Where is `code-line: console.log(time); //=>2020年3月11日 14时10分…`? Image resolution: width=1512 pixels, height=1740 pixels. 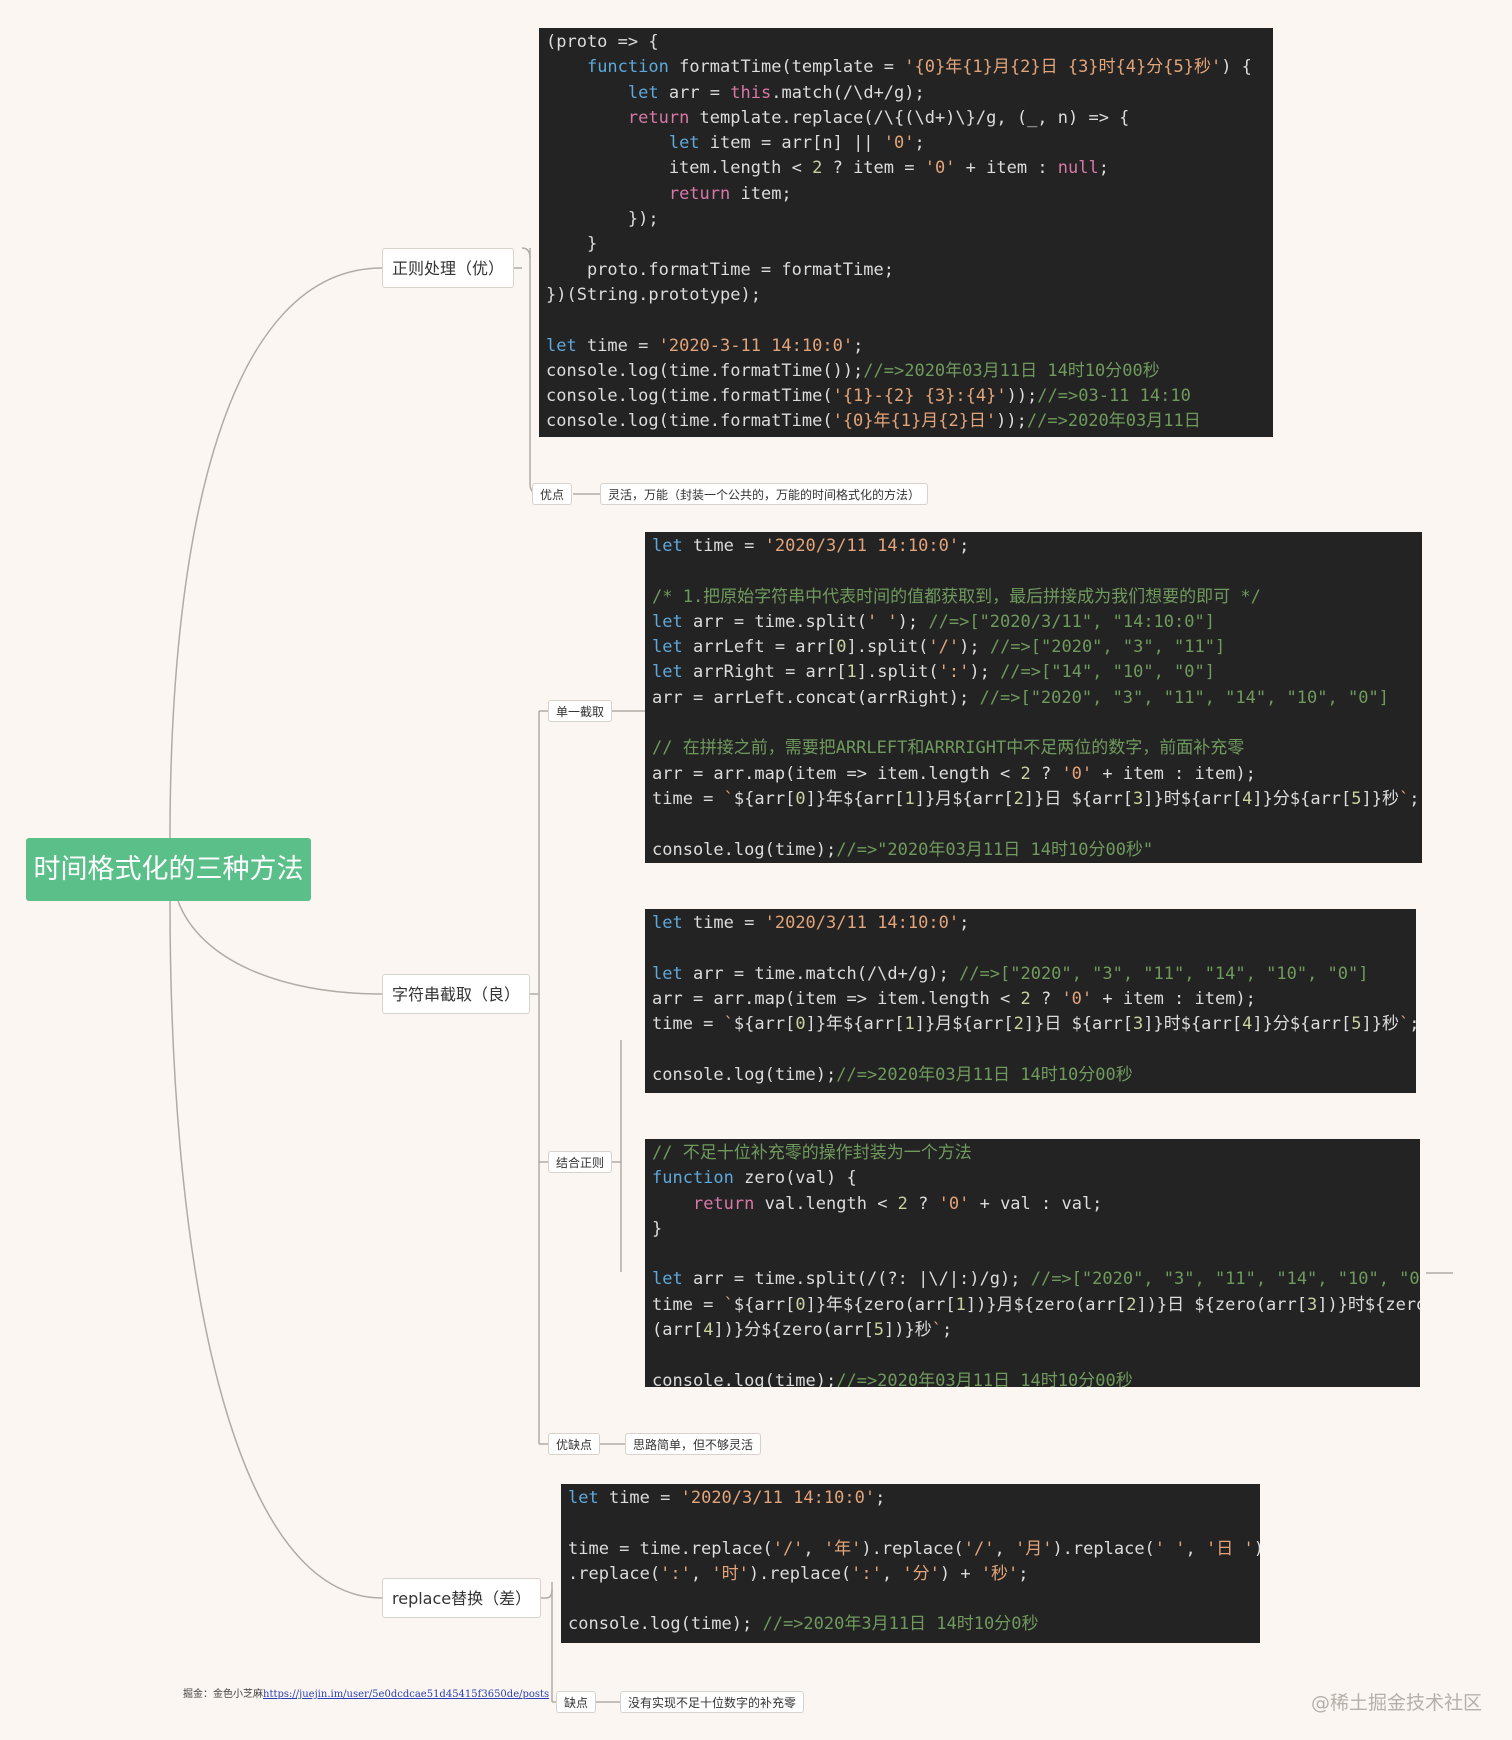 code-line: console.log(time); //=>2020年3月11日 14时10分… is located at coordinates (803, 1624).